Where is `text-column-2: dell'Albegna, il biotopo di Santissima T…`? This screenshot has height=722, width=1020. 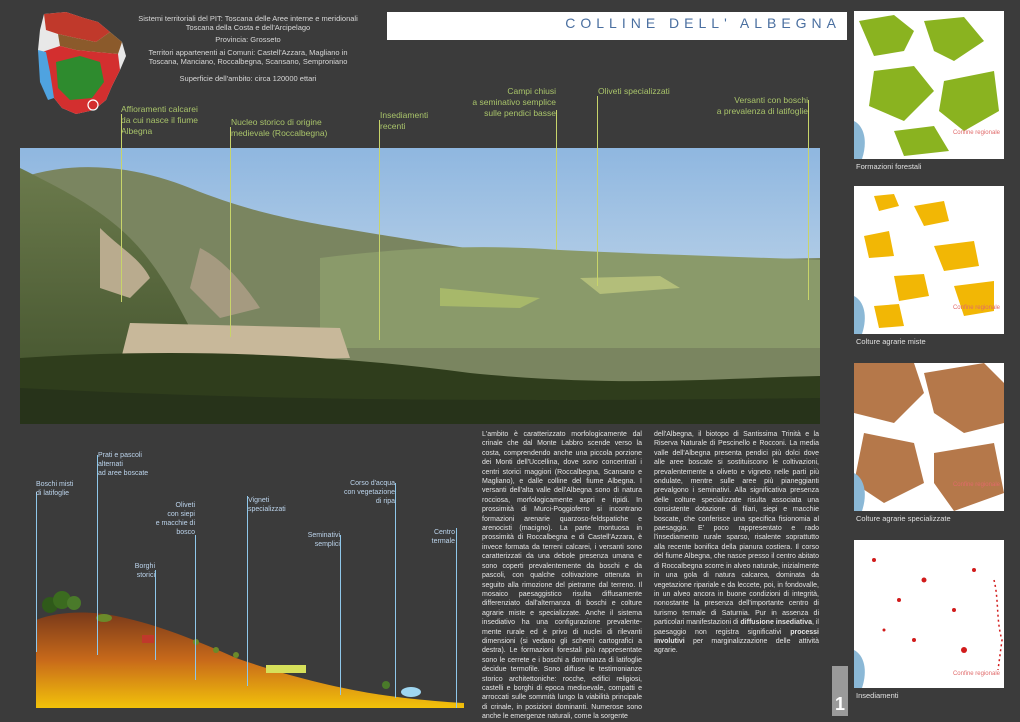
text-column-2: dell'Albegna, il biotopo di Santissima T… is located at coordinates (736, 543).